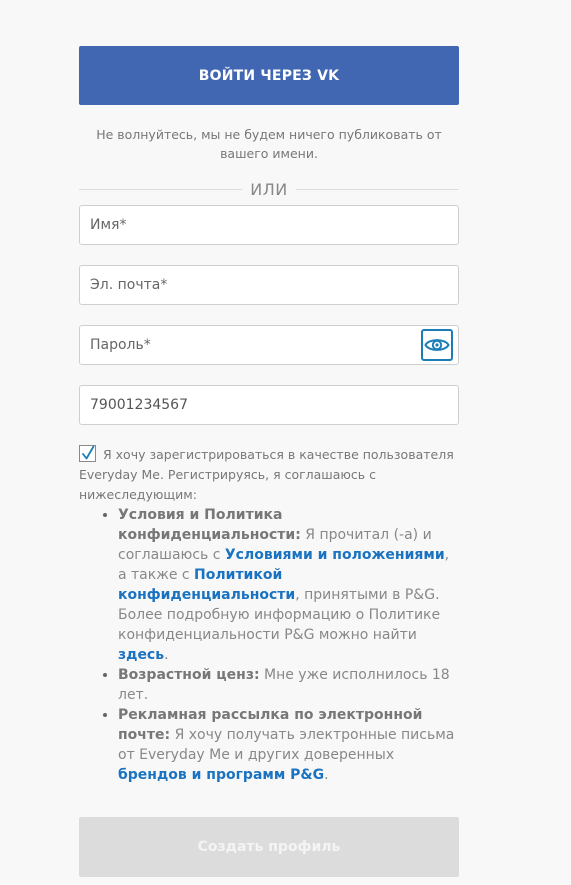 This screenshot has height=885, width=571. I want to click on or-divider-label: ИЛИ, so click(269, 189).